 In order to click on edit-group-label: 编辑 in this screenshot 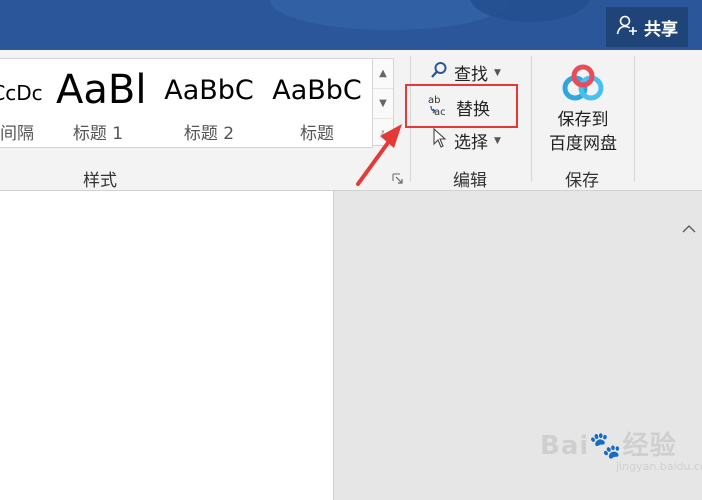, I will do `click(470, 181)`.